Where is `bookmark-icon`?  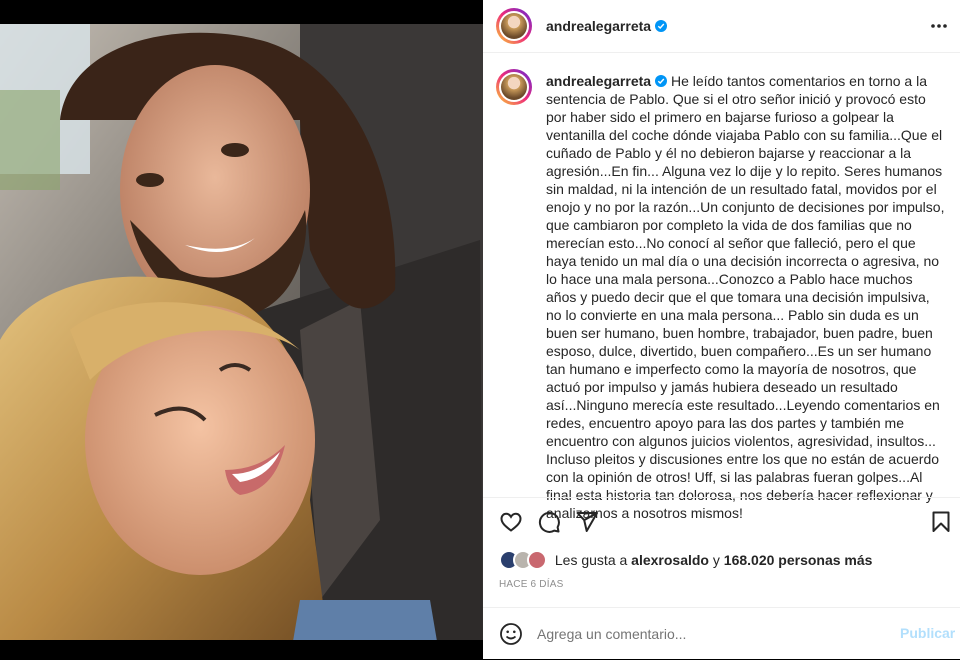
bookmark-icon is located at coordinates (941, 524).